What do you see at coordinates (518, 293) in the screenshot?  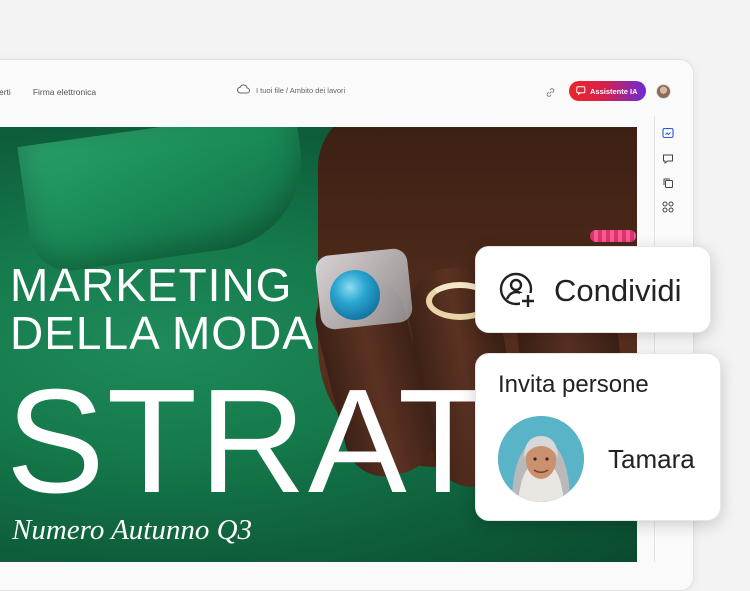 I see `add-user-icon` at bounding box center [518, 293].